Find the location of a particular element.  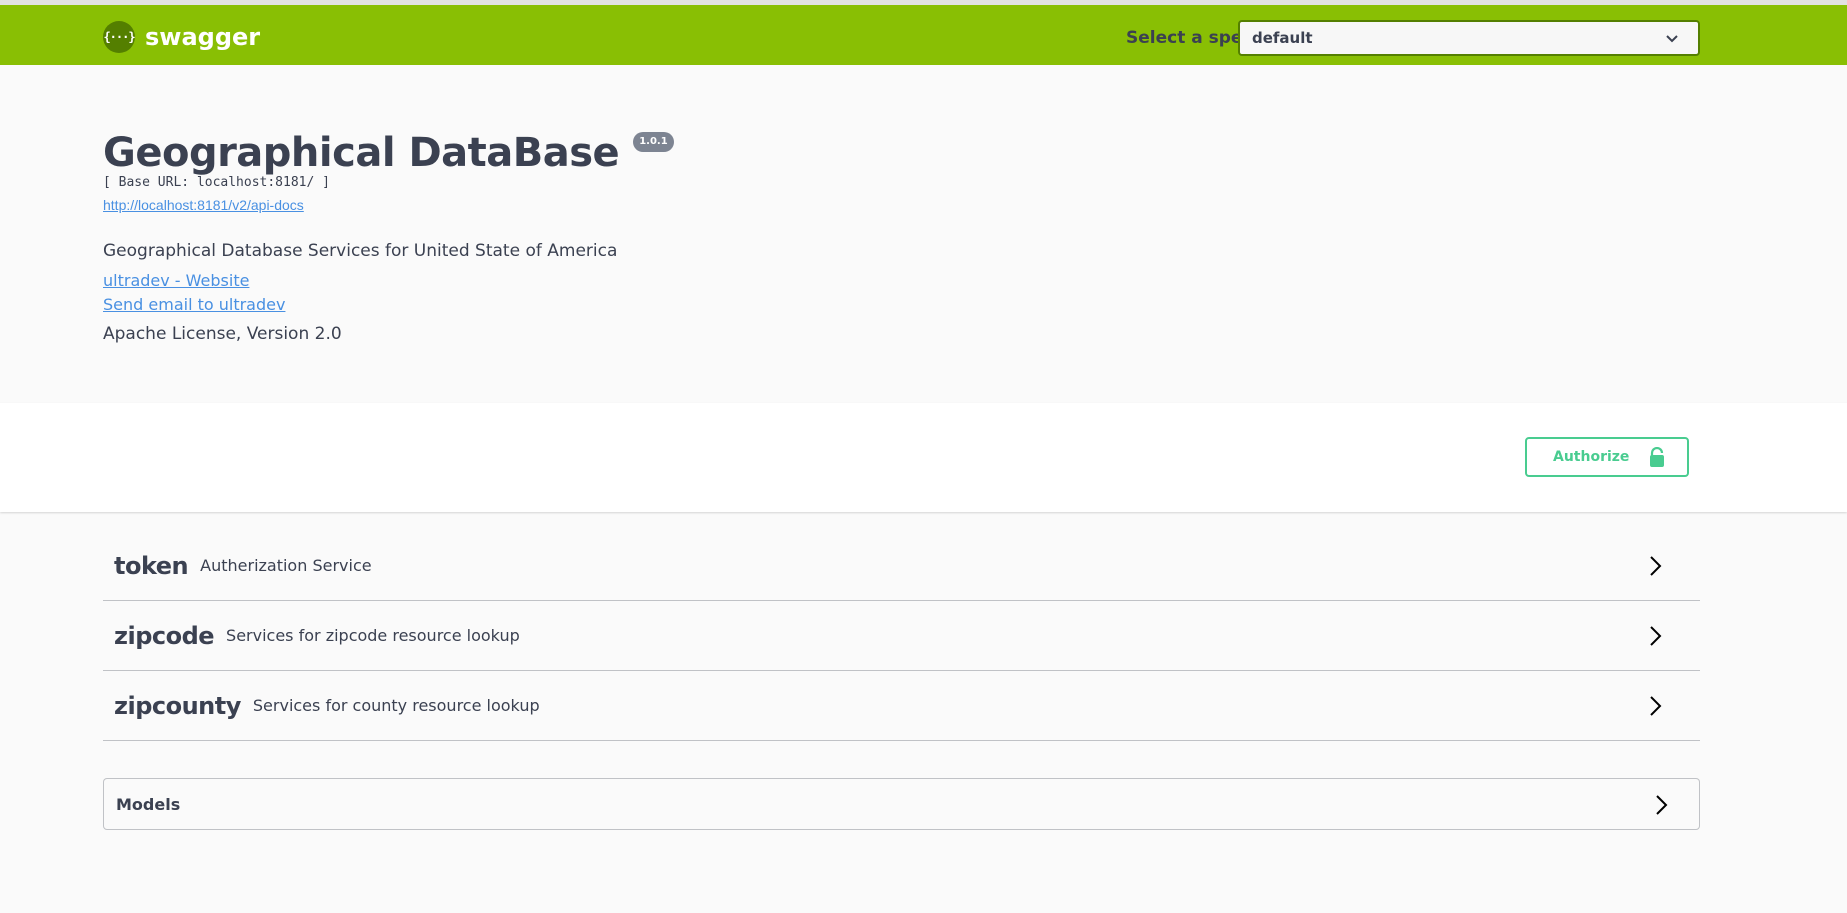

title-row: Geographical DataBase 1.0.1 is located at coordinates (388, 153).